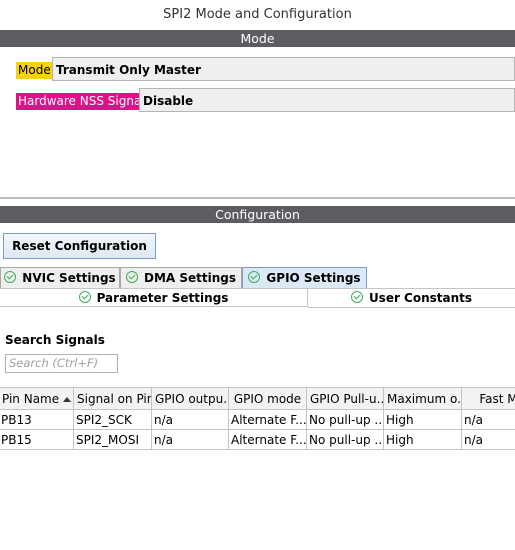  I want to click on sort-ascending-icon, so click(67, 399).